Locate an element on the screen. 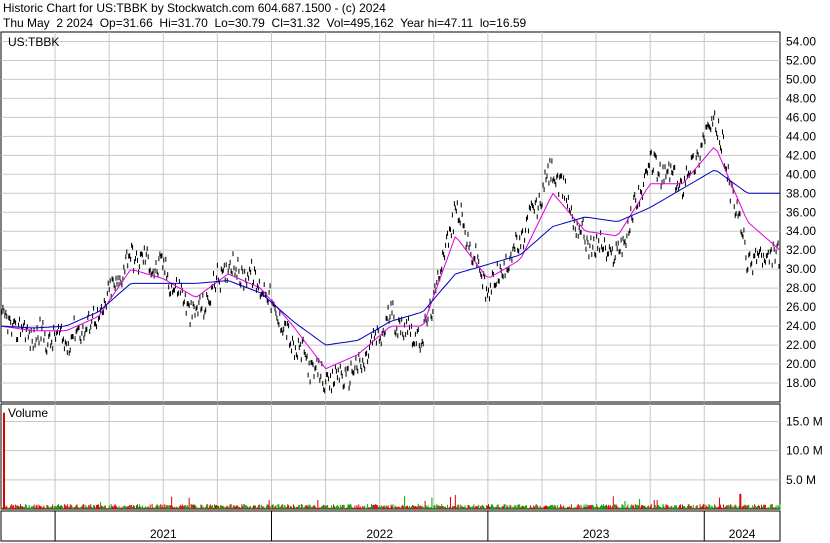  price-tick-label: 44.00 is located at coordinates (801, 136).